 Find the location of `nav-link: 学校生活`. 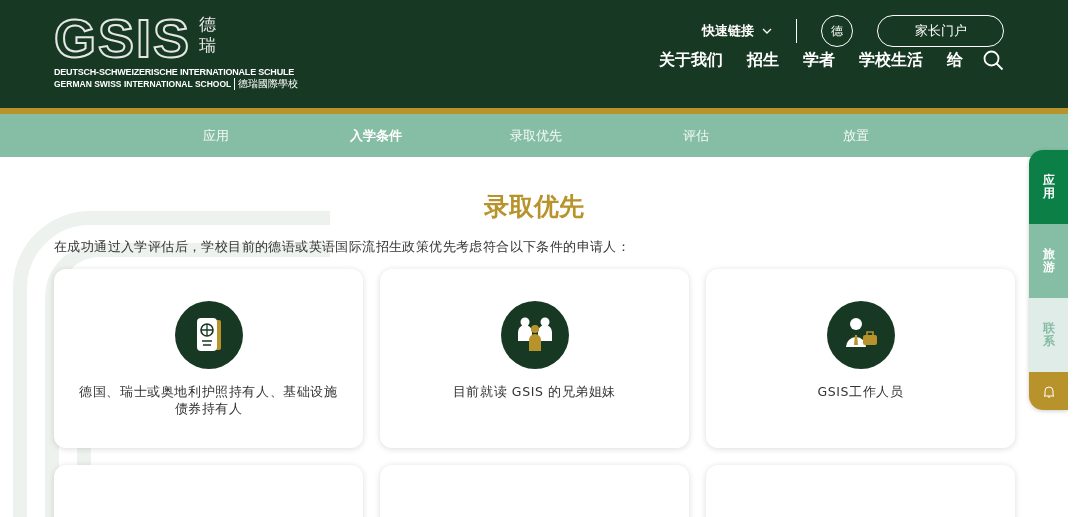

nav-link: 学校生活 is located at coordinates (891, 60).